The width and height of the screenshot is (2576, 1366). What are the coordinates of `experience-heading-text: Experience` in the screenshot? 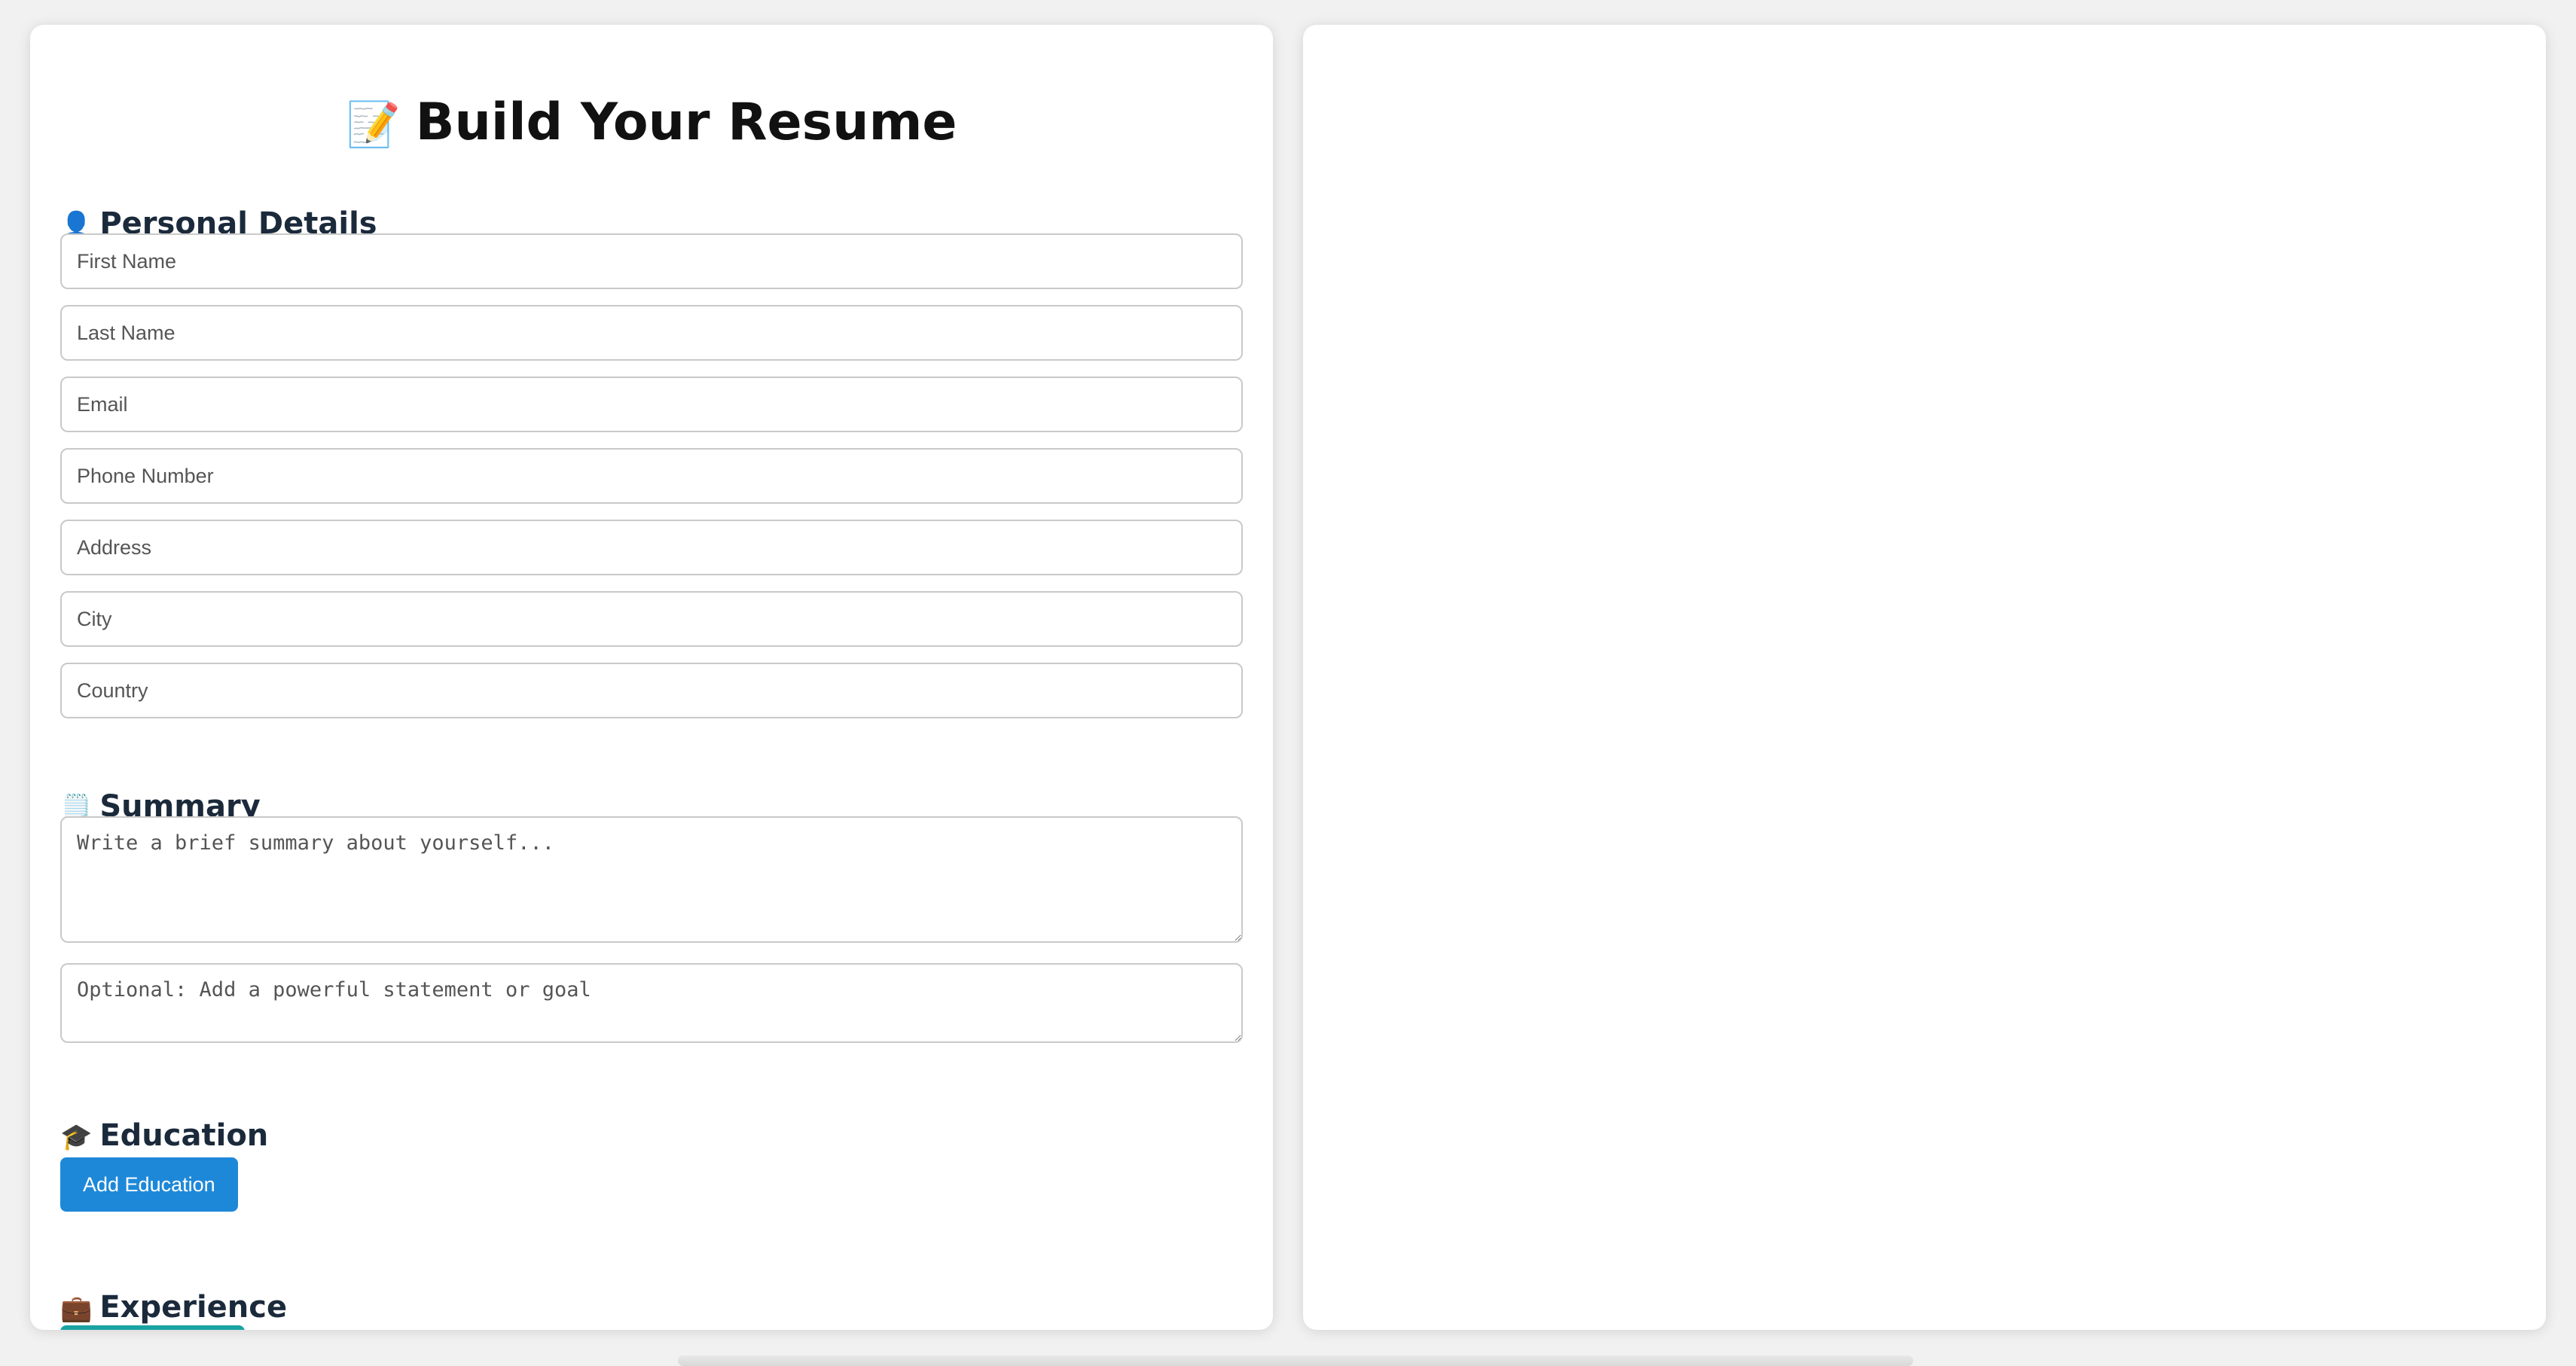 It's located at (194, 1307).